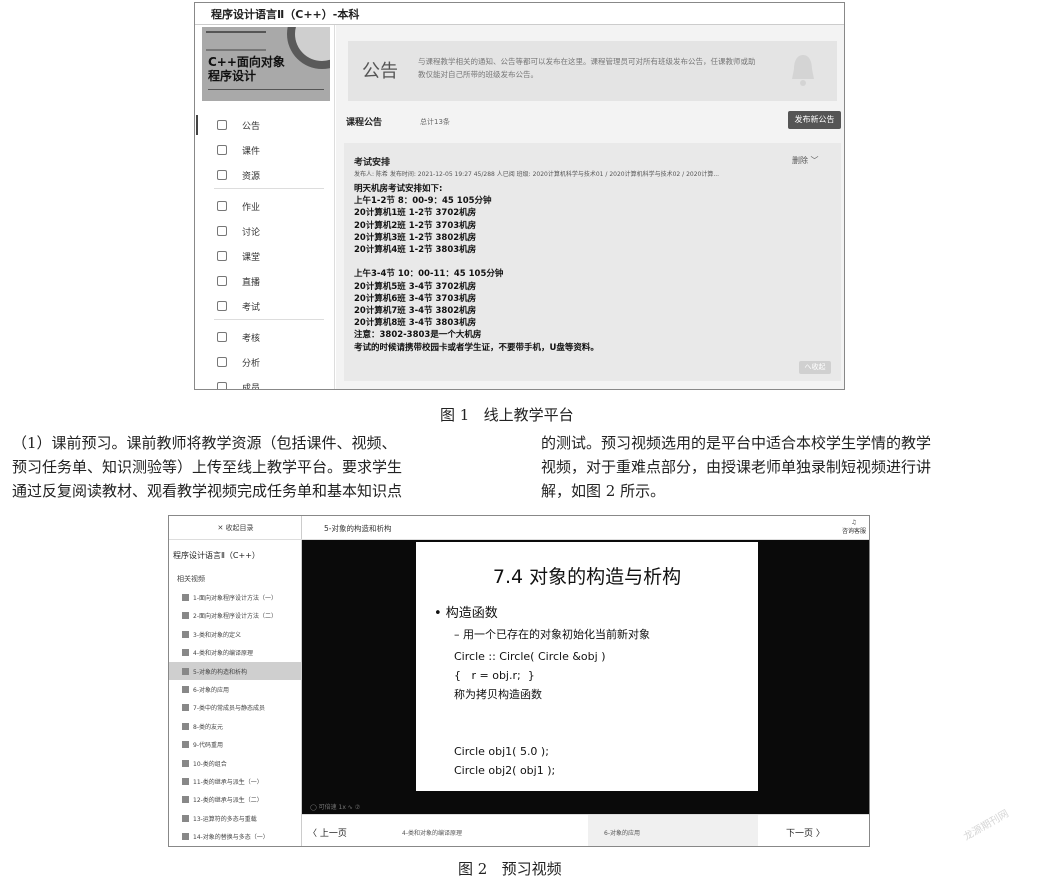 Image resolution: width=1038 pixels, height=879 pixels. What do you see at coordinates (327, 832) in the screenshot?
I see `prev-page-button: 〈 上一页` at bounding box center [327, 832].